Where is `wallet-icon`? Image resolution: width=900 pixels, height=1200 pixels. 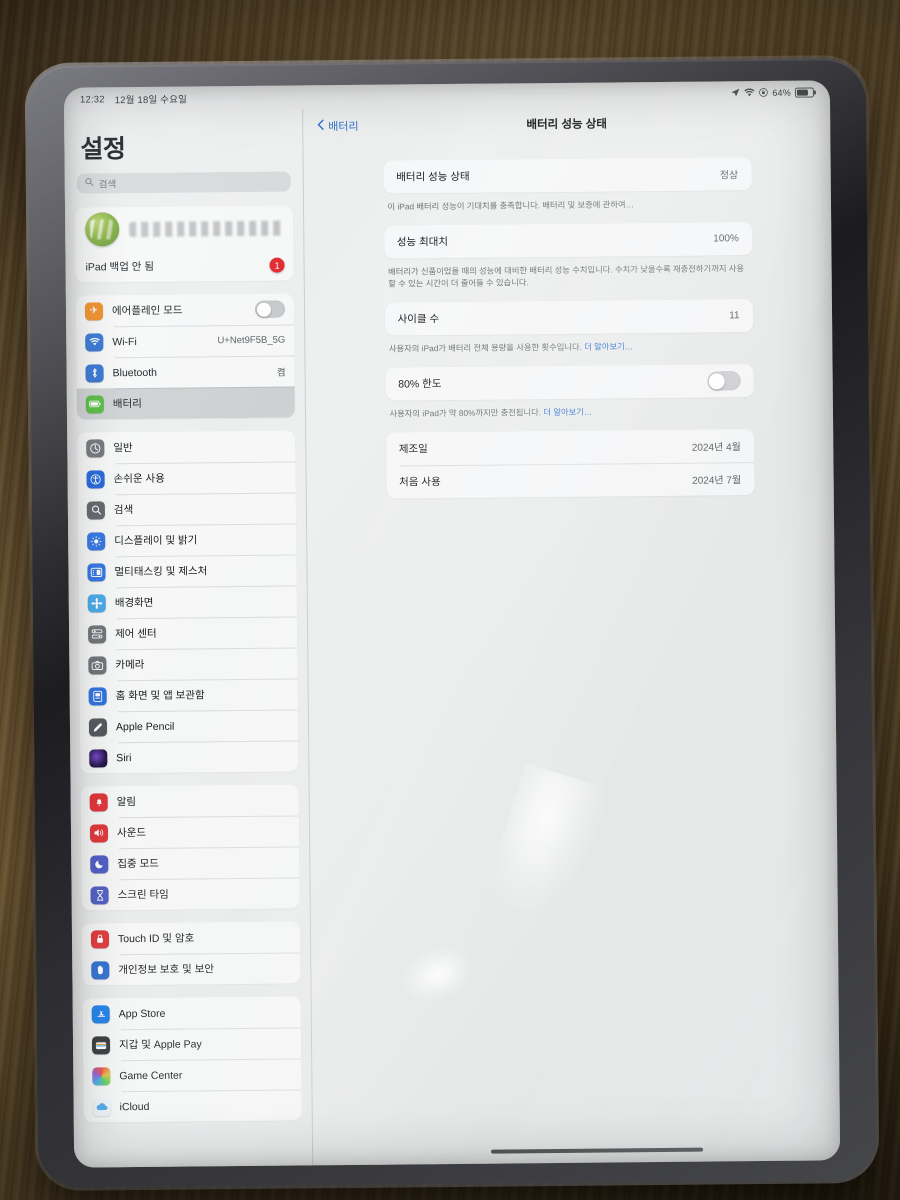
wallet-icon is located at coordinates (101, 1044).